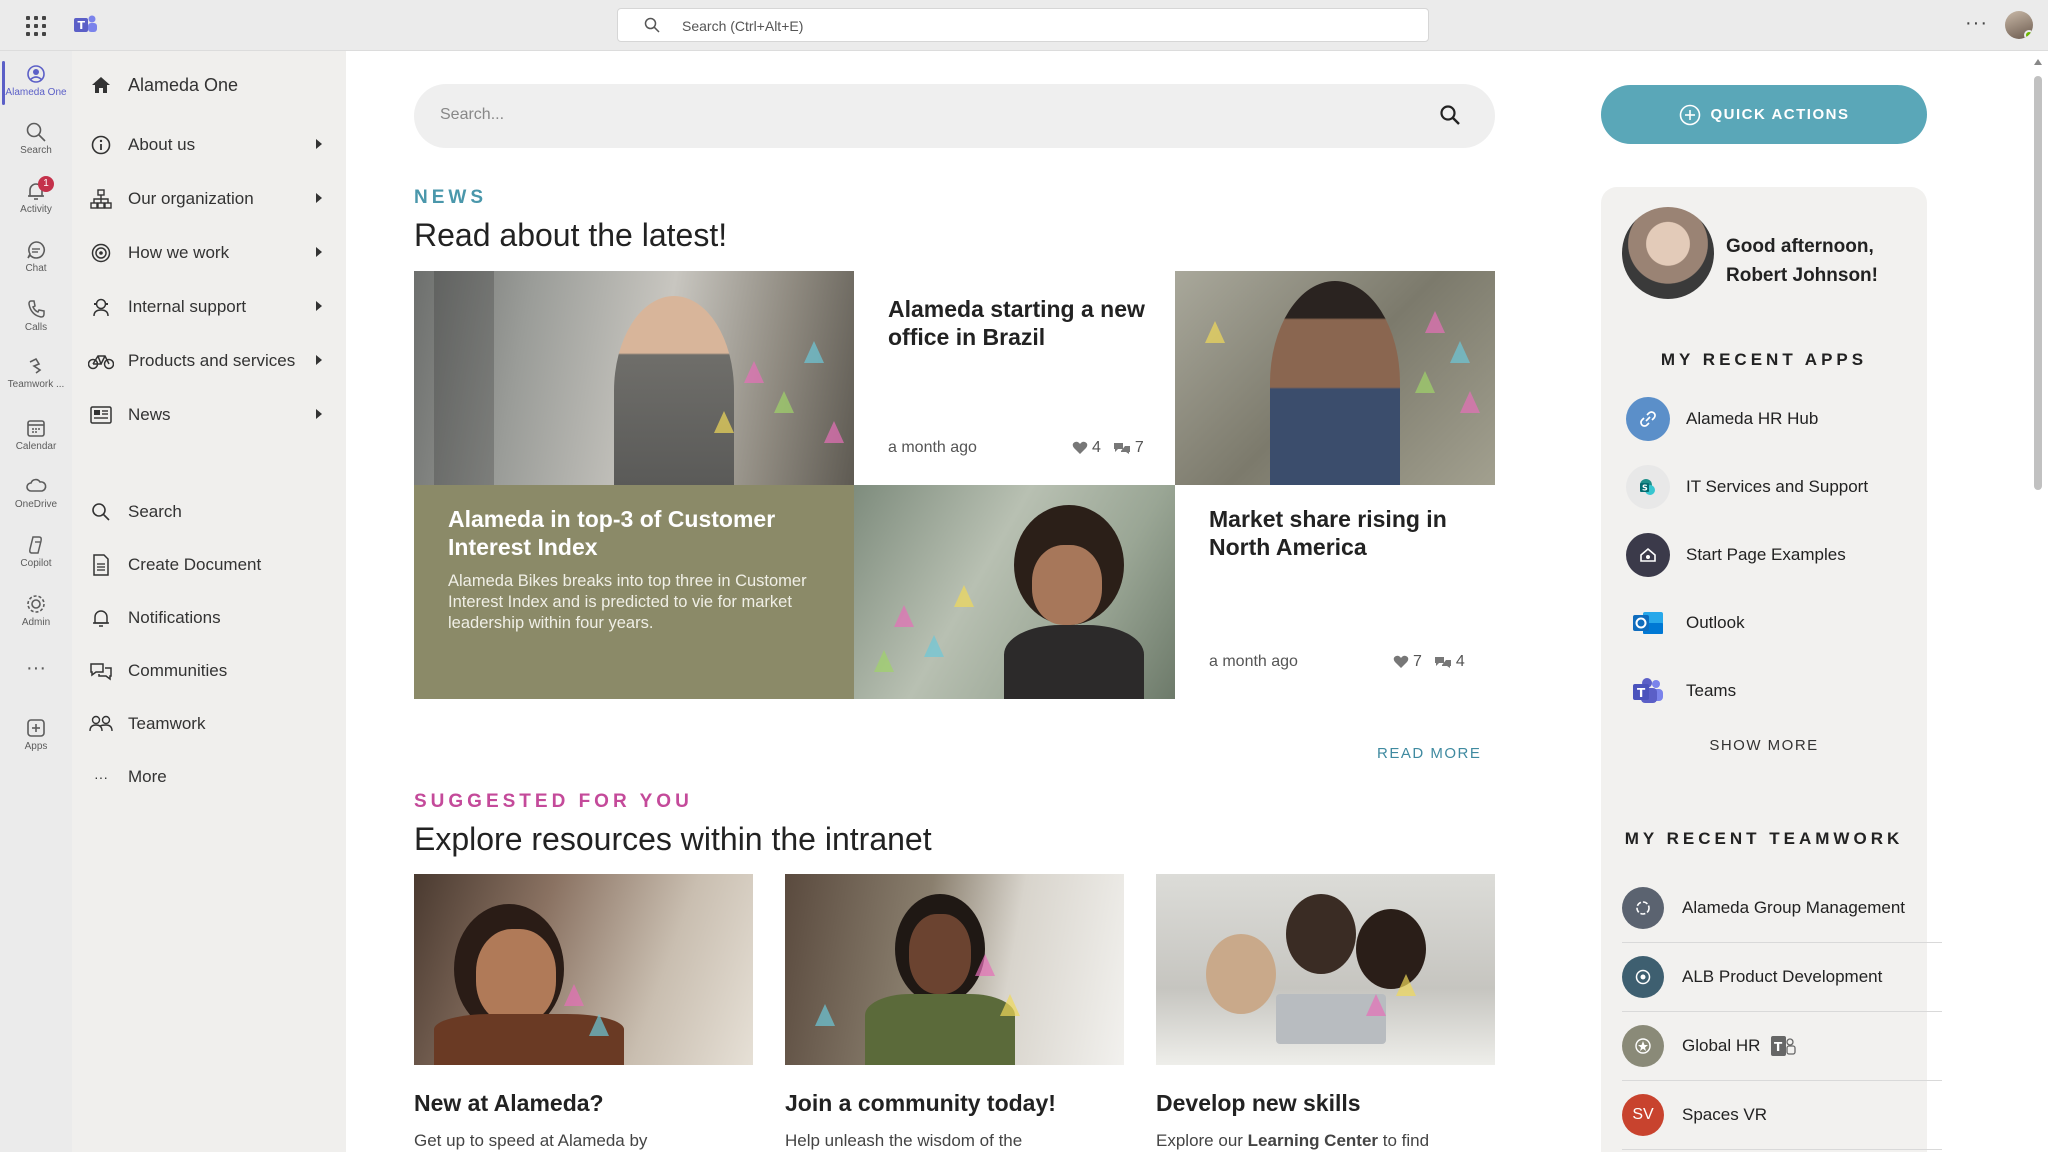  I want to click on recent-app-hr-hub: Alameda HR Hub, so click(1722, 419).